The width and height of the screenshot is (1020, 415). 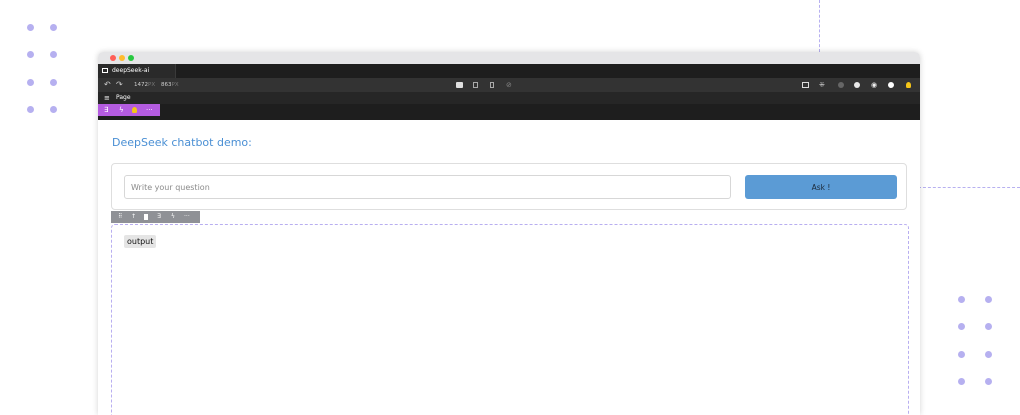 I want to click on drag-handle-icon: ⠿, so click(x=120, y=217).